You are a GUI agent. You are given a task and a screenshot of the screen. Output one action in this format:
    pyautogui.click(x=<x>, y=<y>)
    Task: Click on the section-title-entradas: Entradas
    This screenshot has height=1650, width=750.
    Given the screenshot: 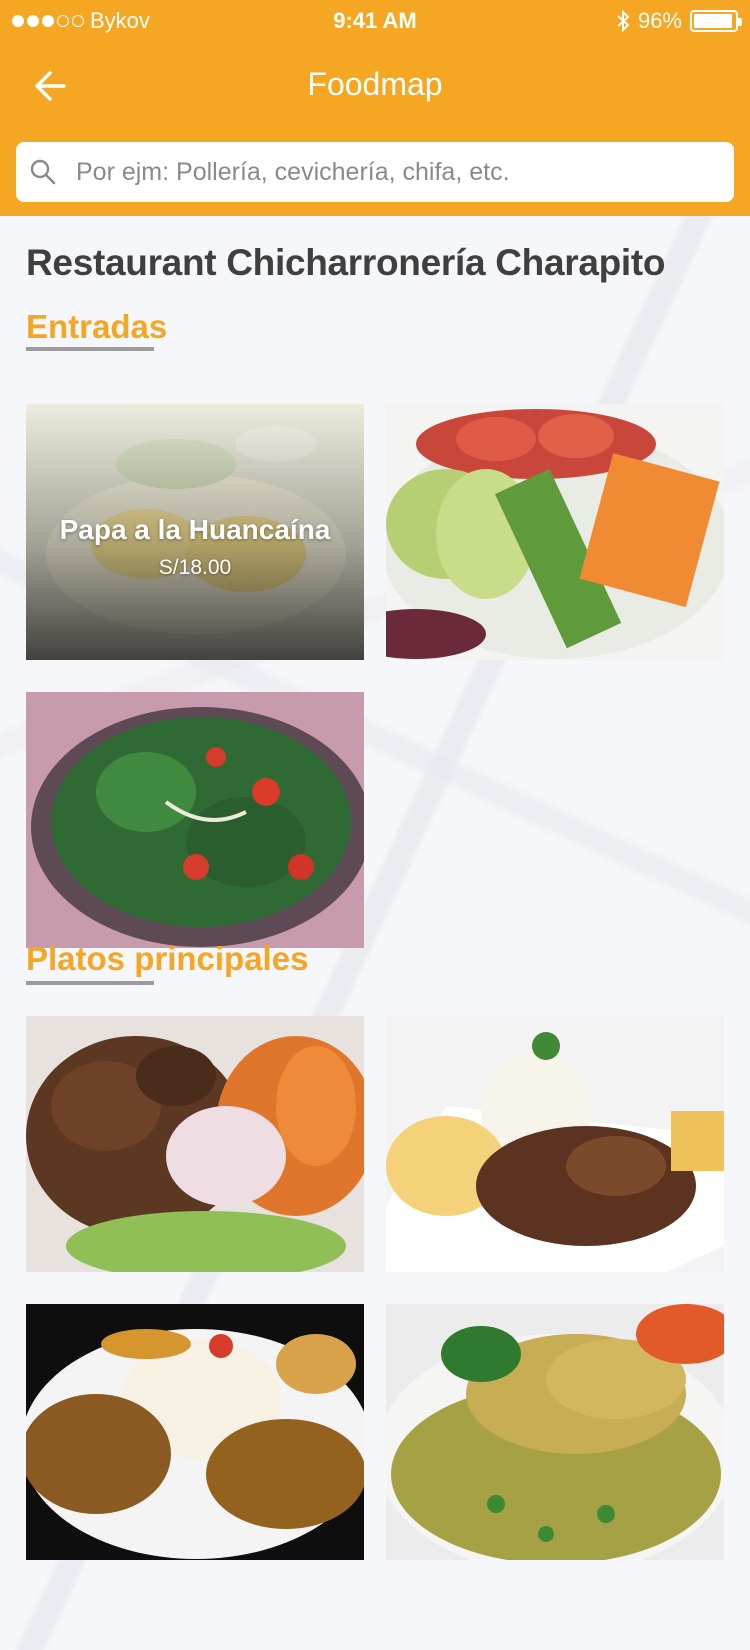 What is the action you would take?
    pyautogui.click(x=97, y=326)
    